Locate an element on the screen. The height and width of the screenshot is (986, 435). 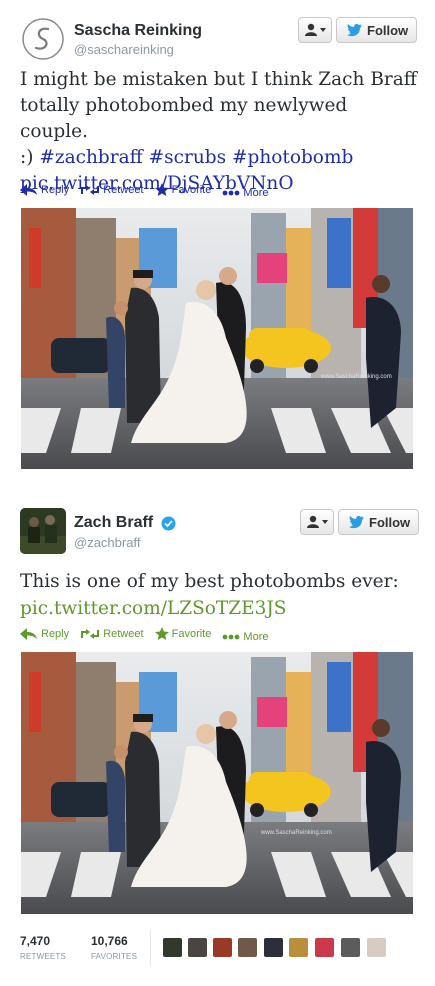
author-handle: @saschareinking is located at coordinates (124, 49).